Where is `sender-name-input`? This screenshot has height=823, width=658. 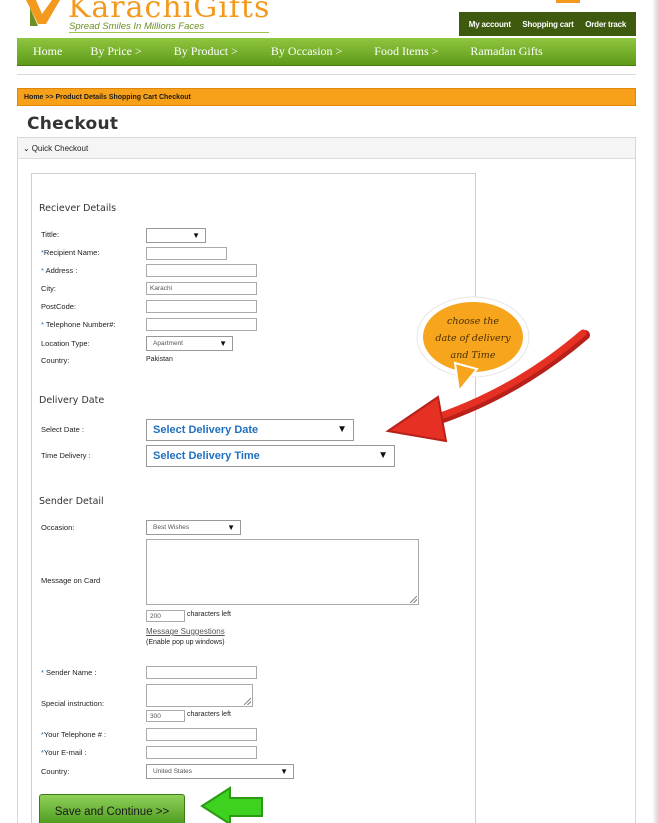
sender-name-input is located at coordinates (201, 672).